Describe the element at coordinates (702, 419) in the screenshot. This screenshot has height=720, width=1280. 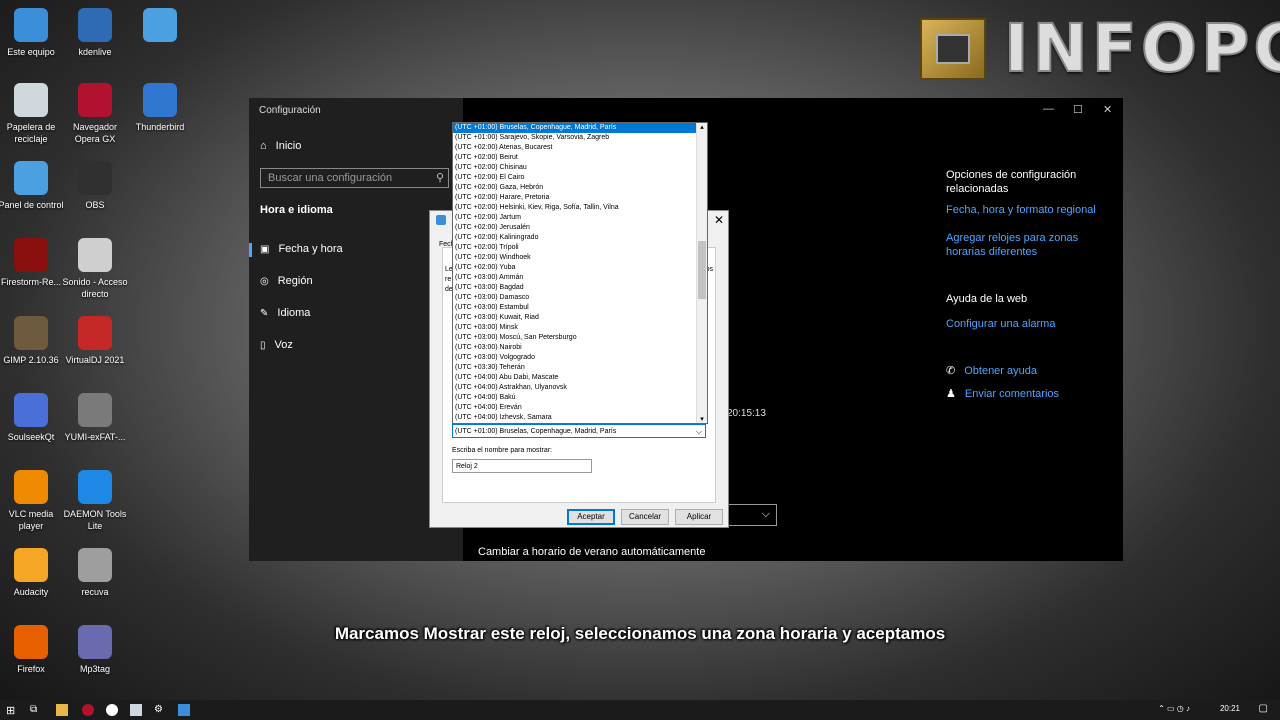
I see `scroll-down-icon: ▾` at that location.